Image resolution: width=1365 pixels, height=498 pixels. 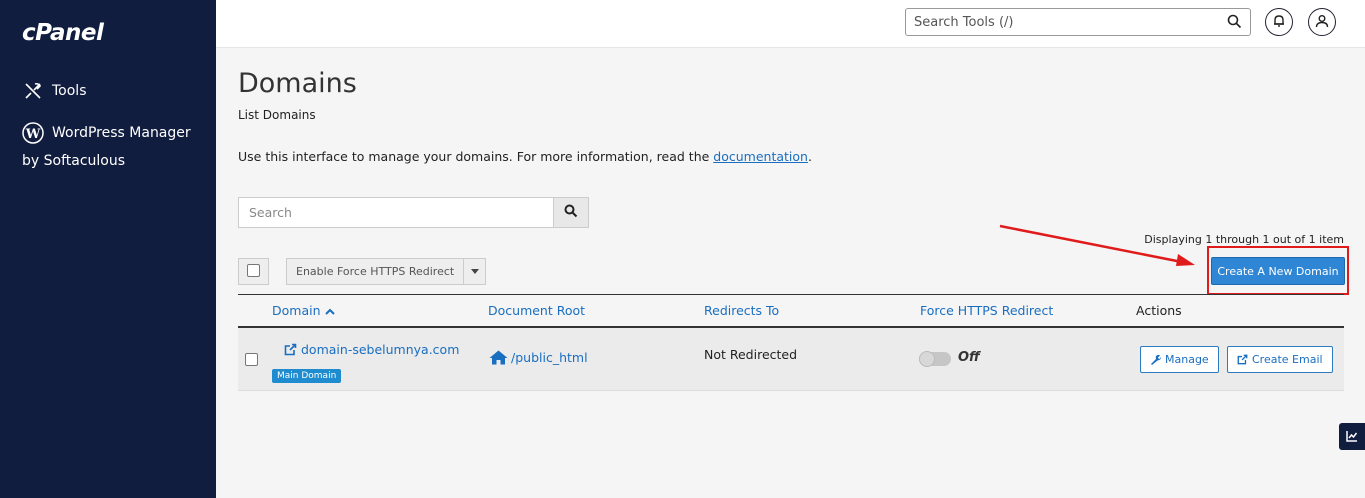 I want to click on notifications-button, so click(x=1279, y=22).